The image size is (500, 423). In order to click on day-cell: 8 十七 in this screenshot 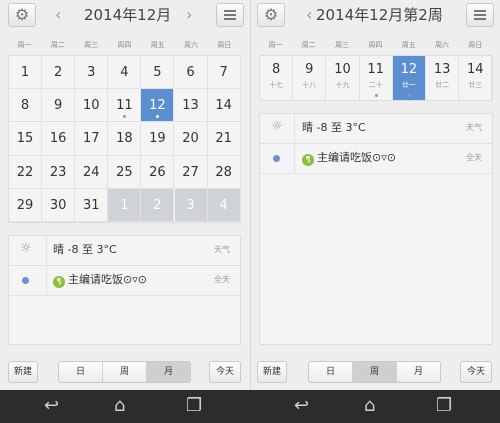, I will do `click(277, 78)`.